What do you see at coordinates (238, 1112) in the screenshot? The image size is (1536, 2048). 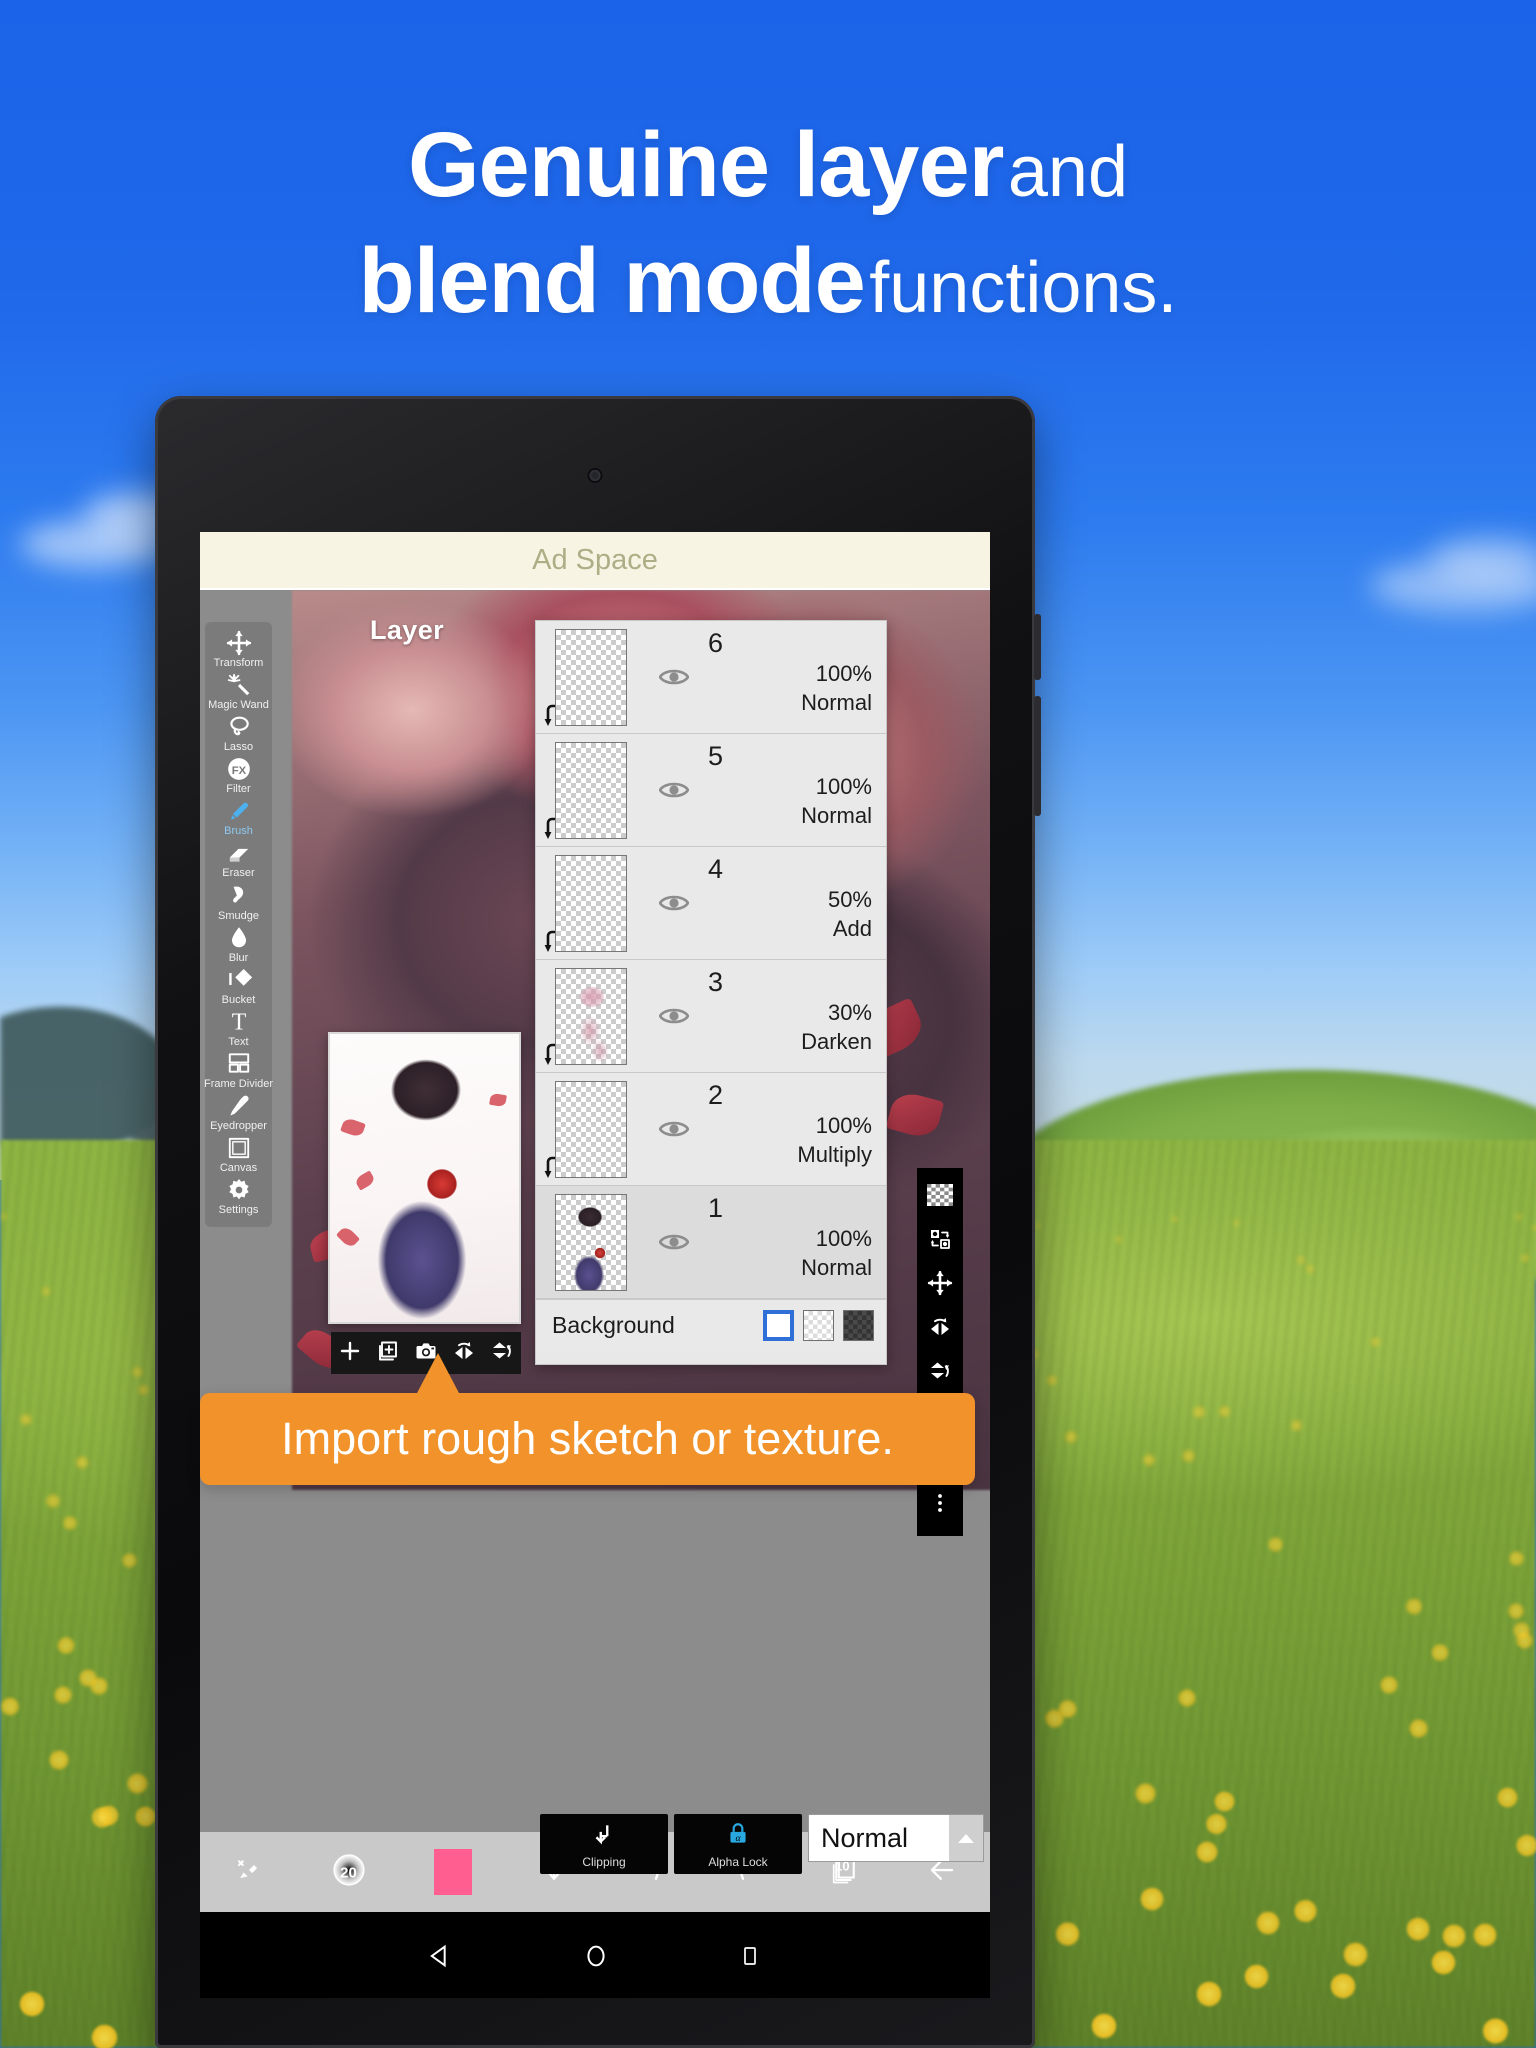 I see `tool-eyedropper: Eyedropper` at bounding box center [238, 1112].